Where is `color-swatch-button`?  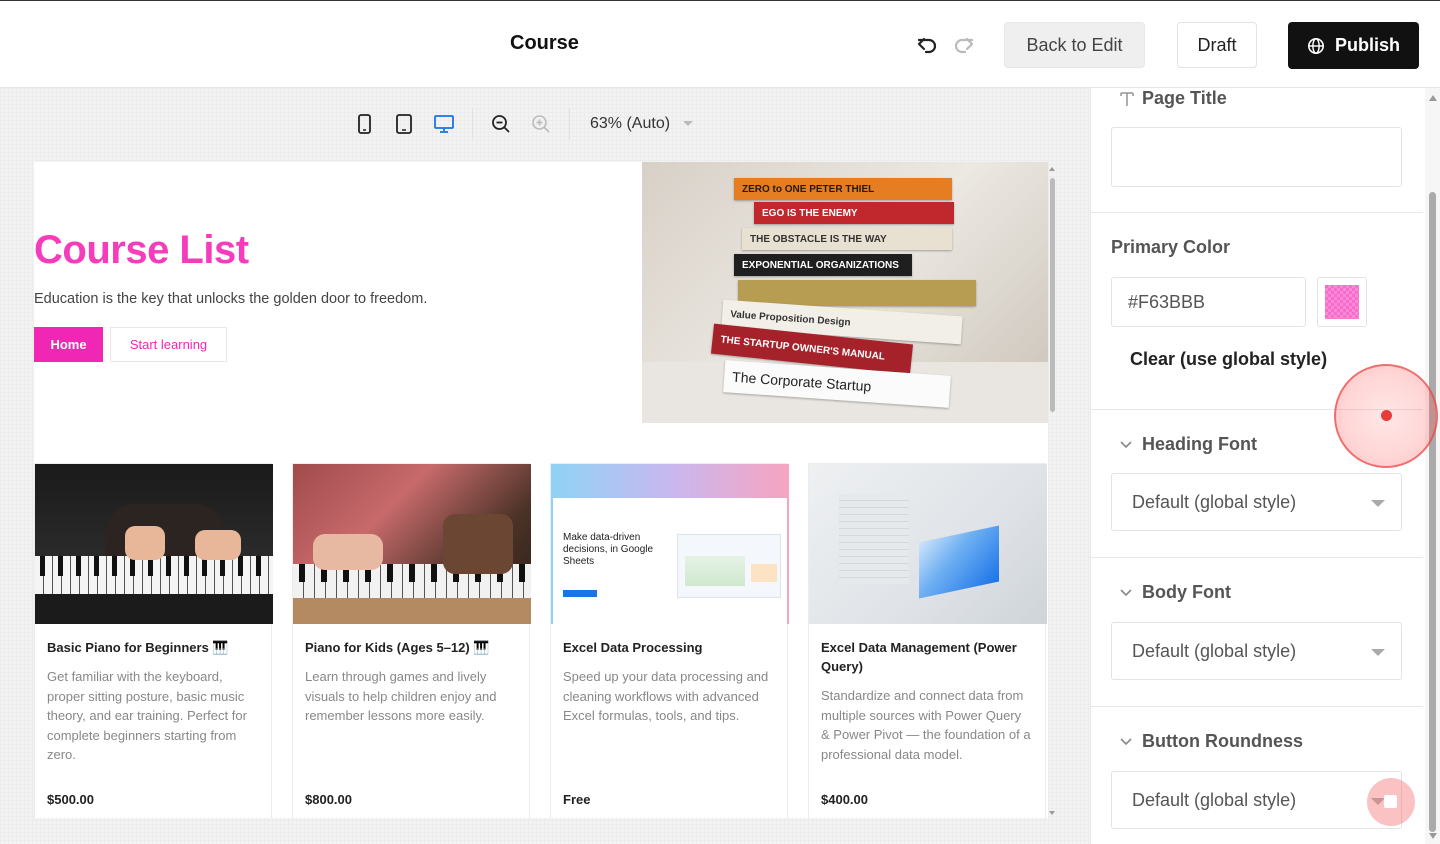
color-swatch-button is located at coordinates (1342, 302).